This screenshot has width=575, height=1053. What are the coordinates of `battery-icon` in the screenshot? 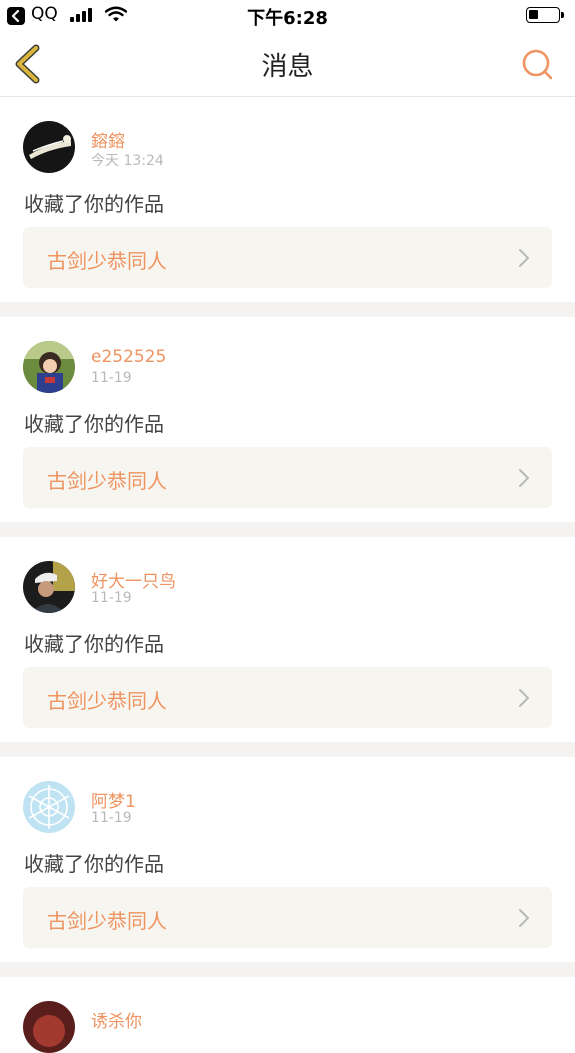 It's located at (543, 15).